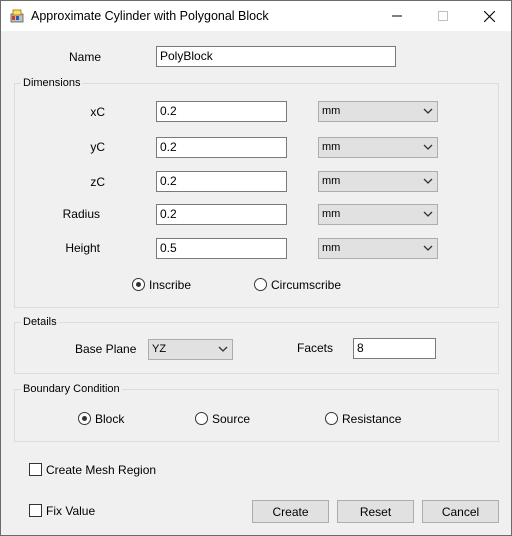 The image size is (512, 536). I want to click on inscribe-radio, so click(138, 284).